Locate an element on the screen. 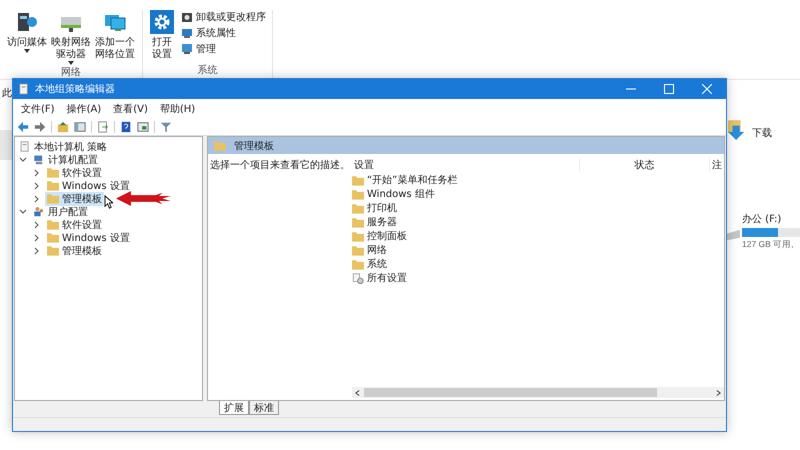 Image resolution: width=800 pixels, height=450 pixels. back-arrow-icon is located at coordinates (23, 127).